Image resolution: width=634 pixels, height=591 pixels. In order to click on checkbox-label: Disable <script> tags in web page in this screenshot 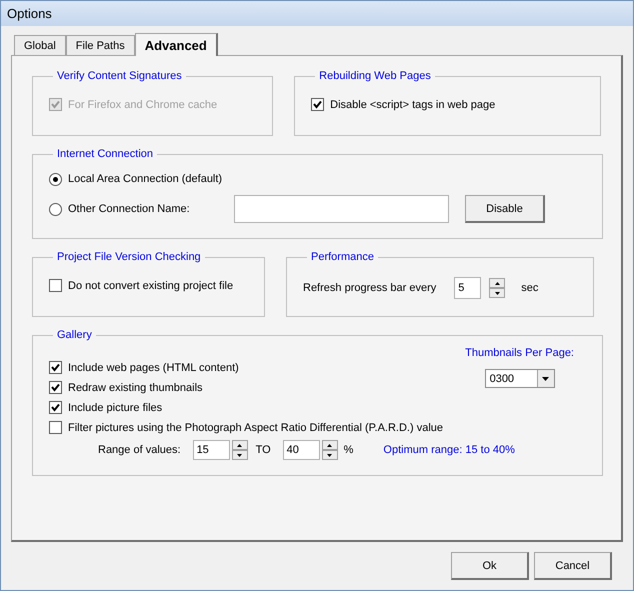, I will do `click(413, 104)`.